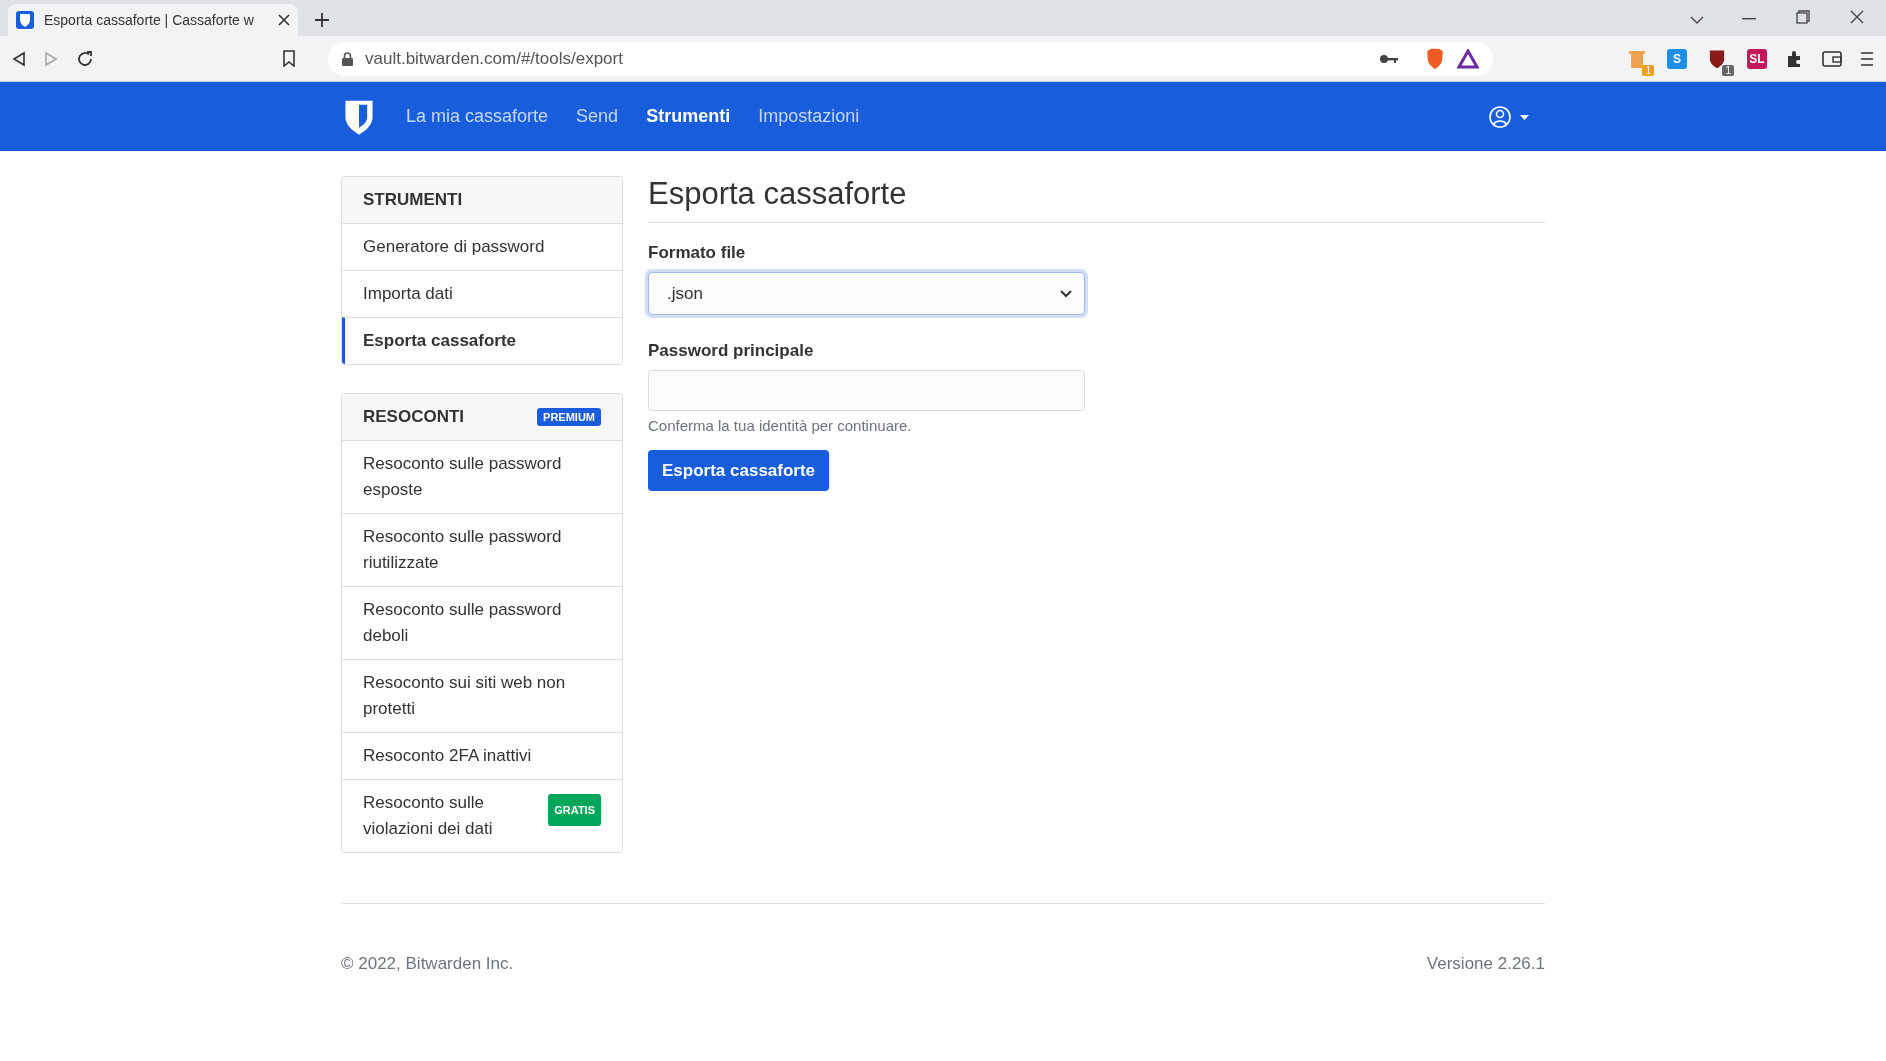 The height and width of the screenshot is (1061, 1886). What do you see at coordinates (1096, 199) in the screenshot?
I see `page-title: Esporta cassaforte` at bounding box center [1096, 199].